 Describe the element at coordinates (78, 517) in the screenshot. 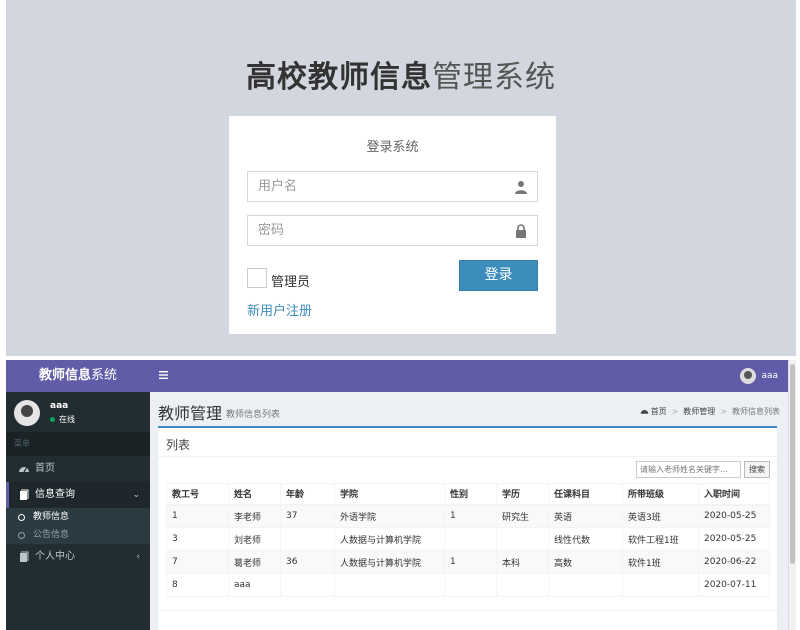

I see `sidebar-subitem-teacher-info: 教师信息` at that location.